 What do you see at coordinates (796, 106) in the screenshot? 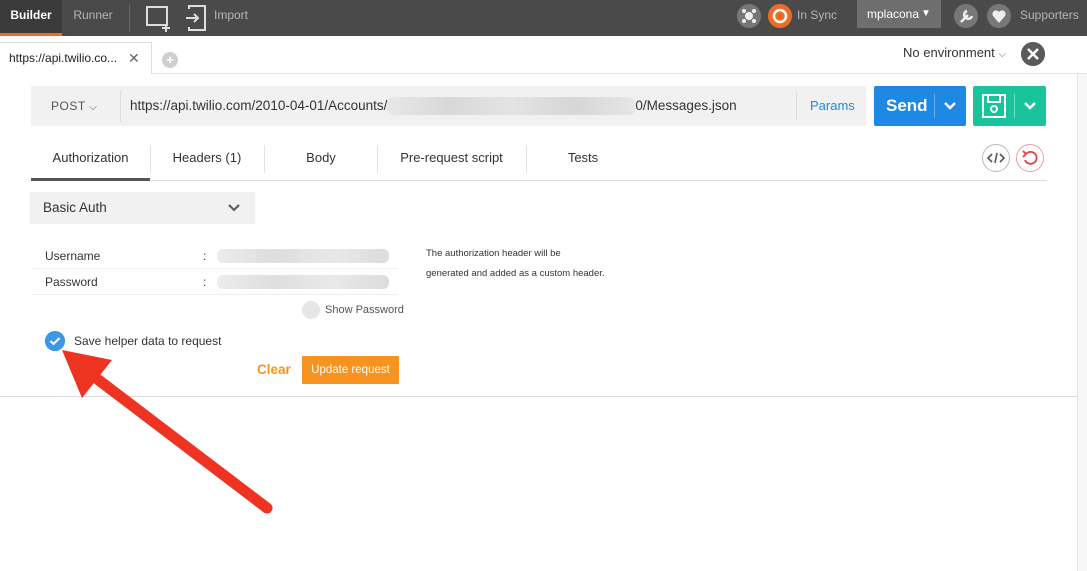
I see `params-divider` at bounding box center [796, 106].